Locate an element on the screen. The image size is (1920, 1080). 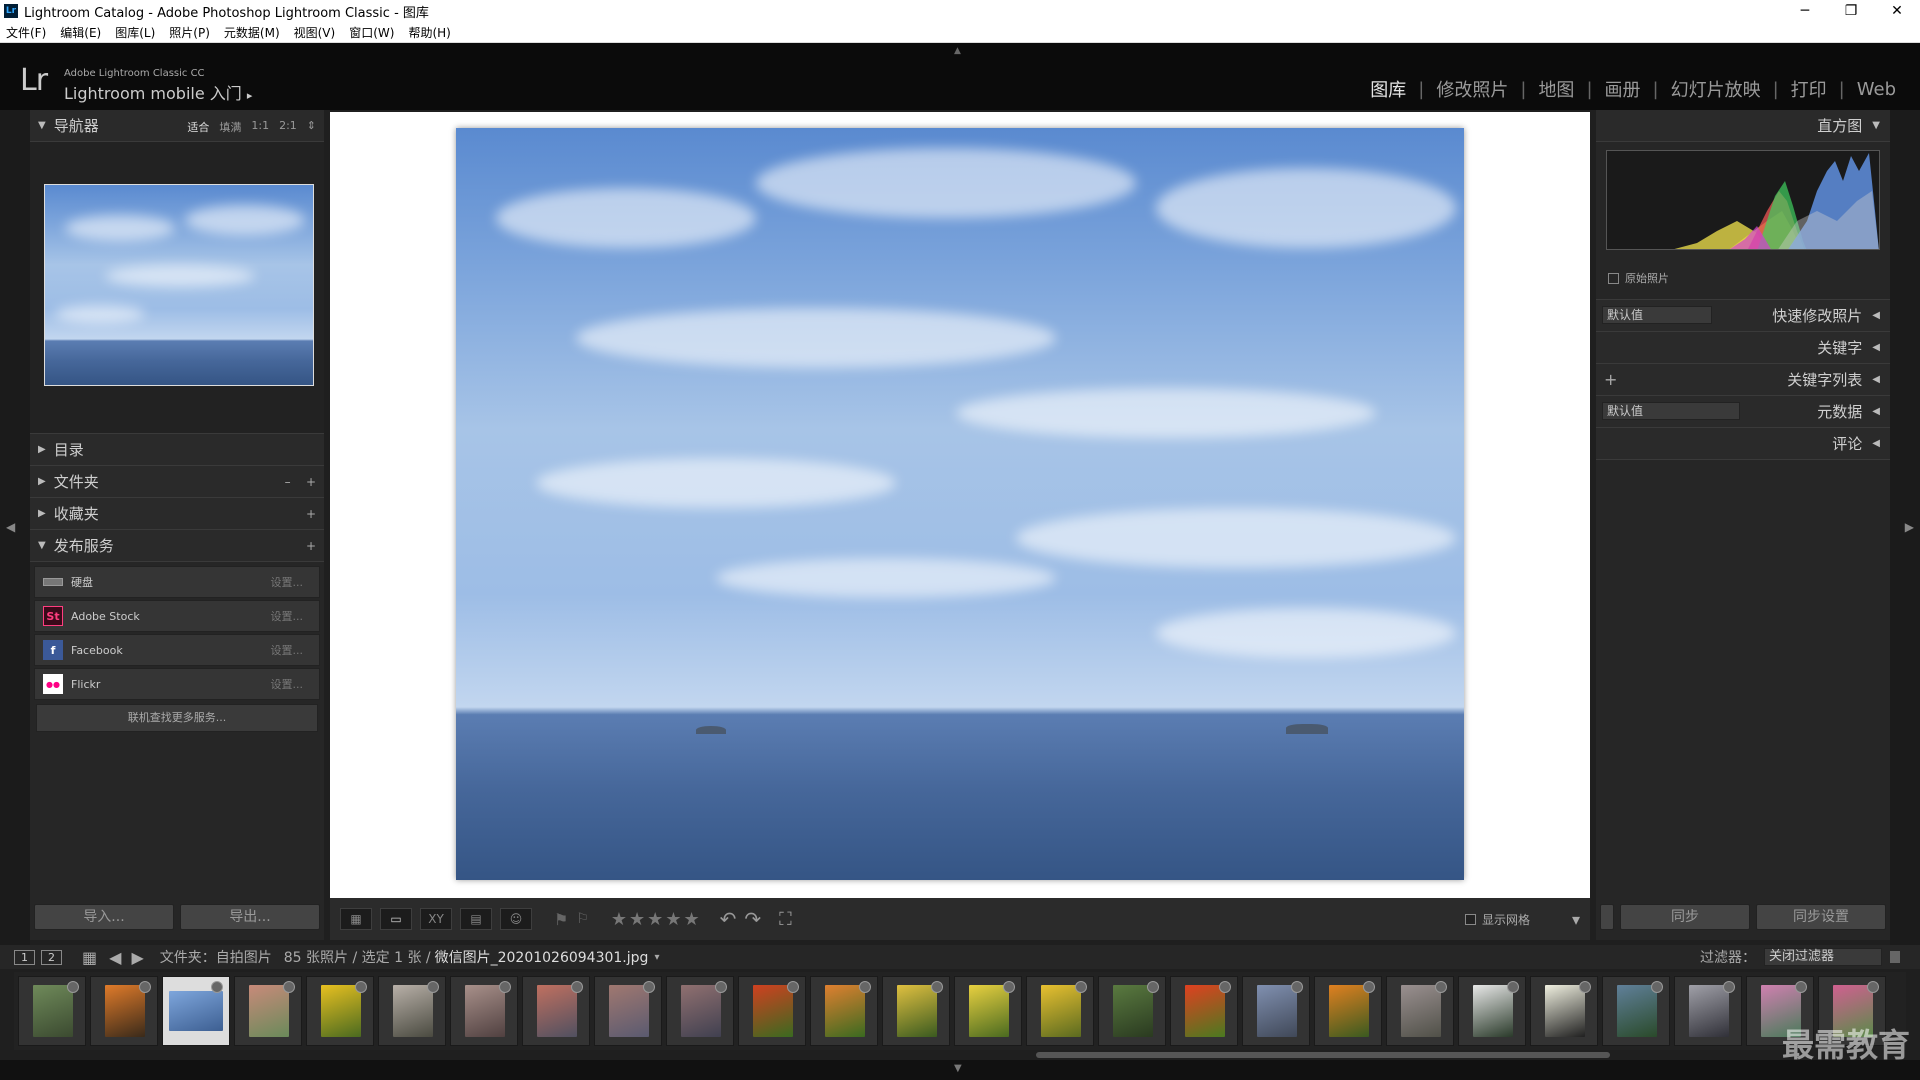
remove-folder-icon: – is located at coordinates (288, 482).